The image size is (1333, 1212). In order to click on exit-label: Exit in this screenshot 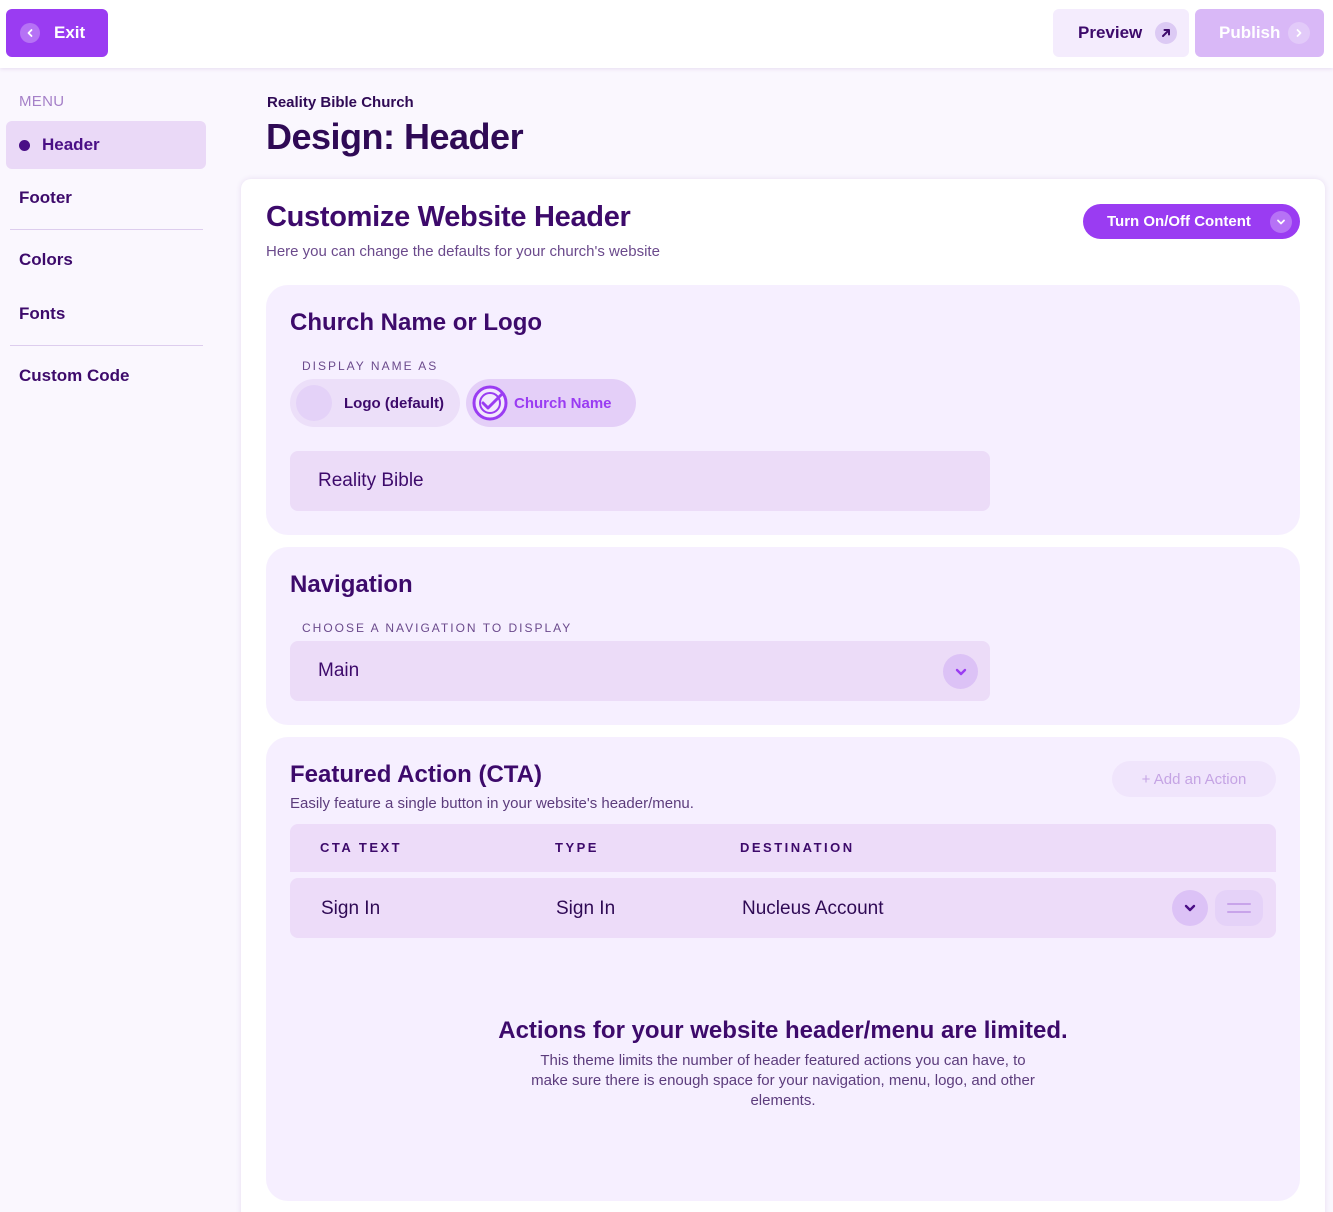, I will do `click(70, 32)`.